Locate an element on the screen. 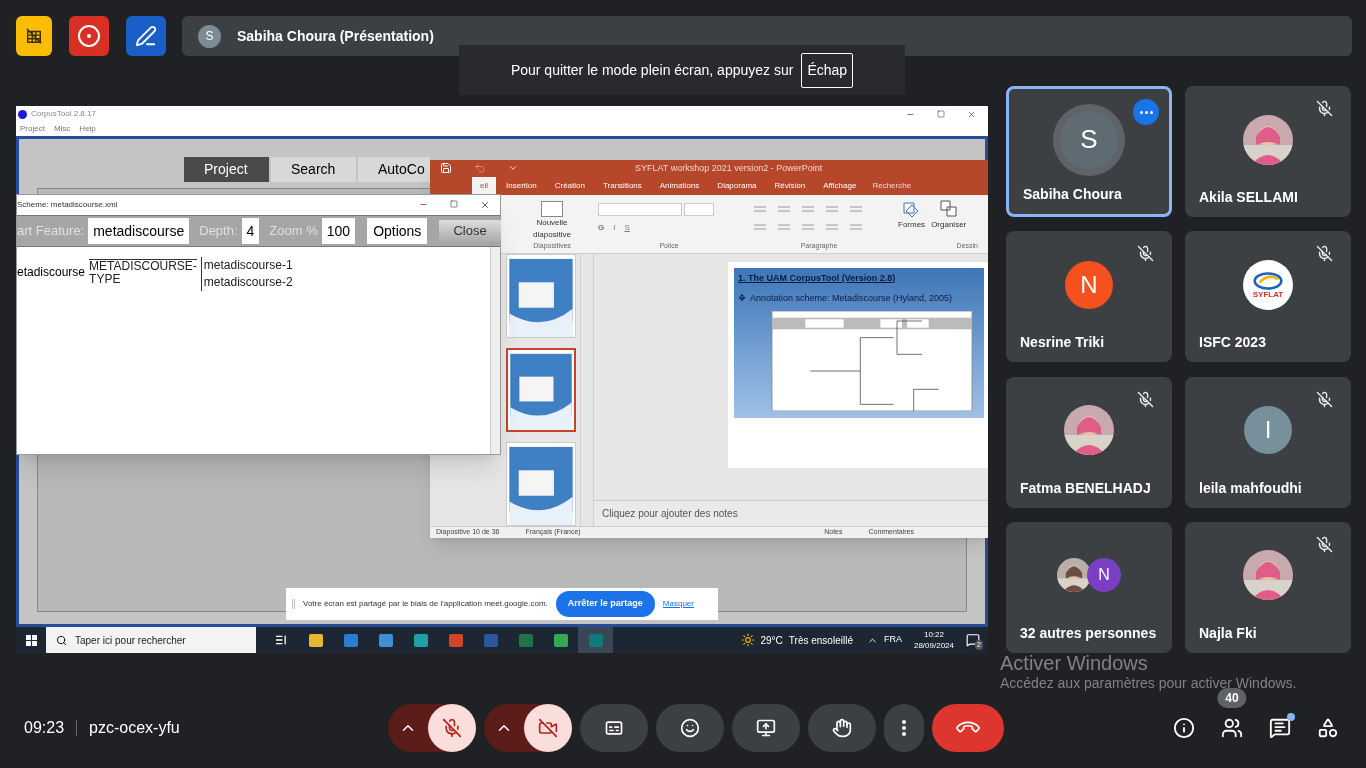  pen-button is located at coordinates (146, 36).